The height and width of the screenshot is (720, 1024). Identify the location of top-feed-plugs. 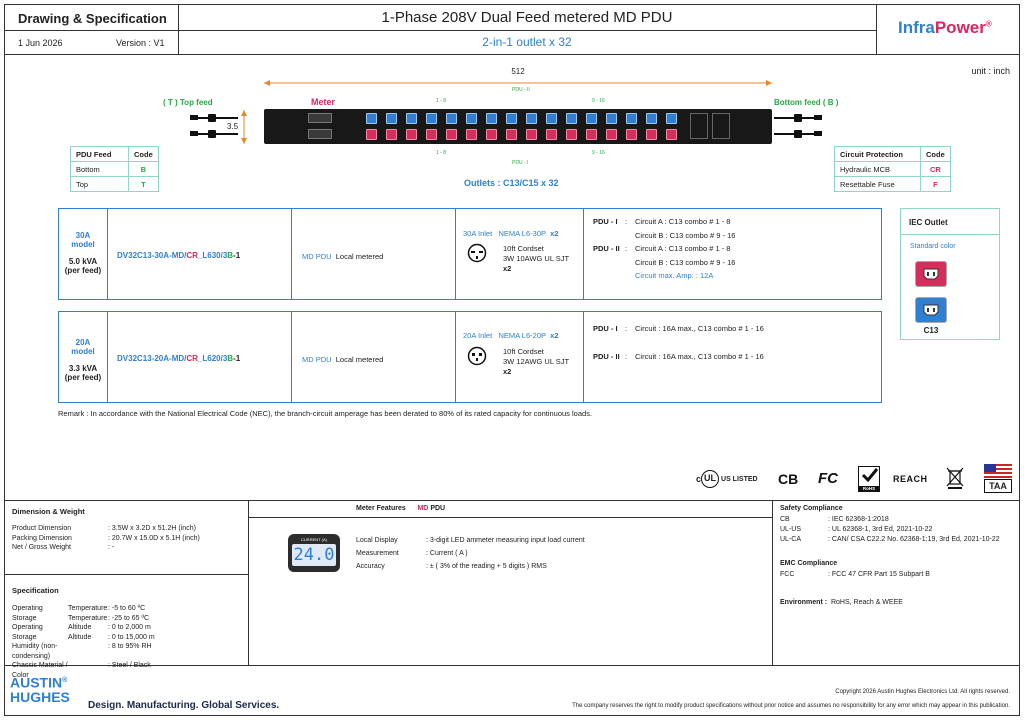
(214, 126).